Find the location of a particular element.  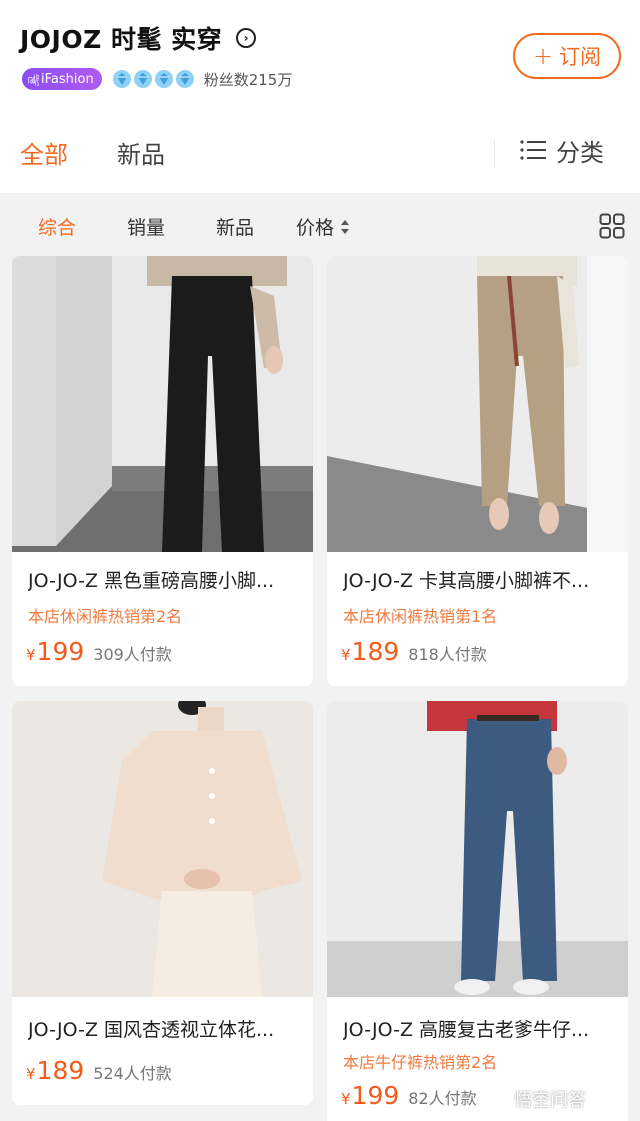

store-name-row: JOJOZ 时髦 实穿 › is located at coordinates (138, 38).